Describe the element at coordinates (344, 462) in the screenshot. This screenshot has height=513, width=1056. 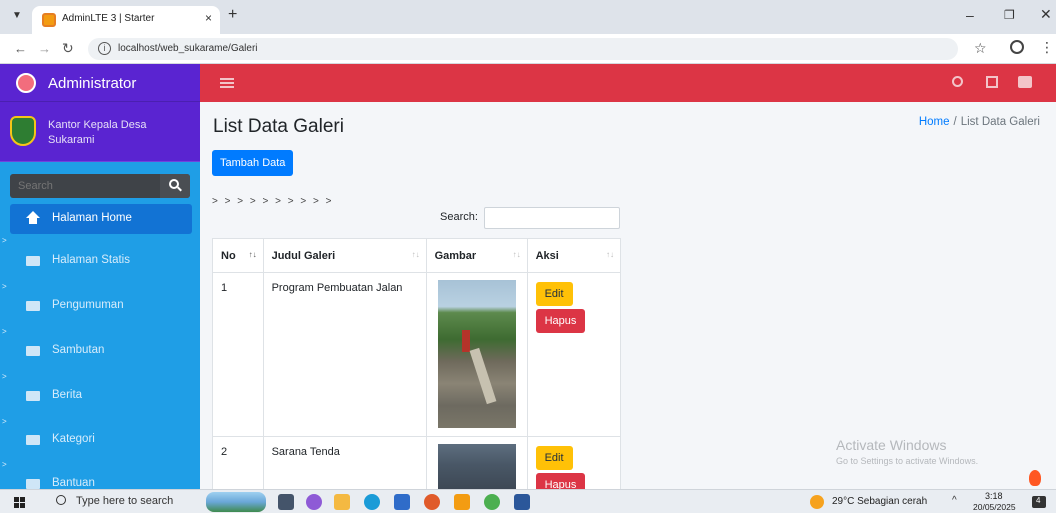
I see `cell-judul: Sarana Tenda` at that location.